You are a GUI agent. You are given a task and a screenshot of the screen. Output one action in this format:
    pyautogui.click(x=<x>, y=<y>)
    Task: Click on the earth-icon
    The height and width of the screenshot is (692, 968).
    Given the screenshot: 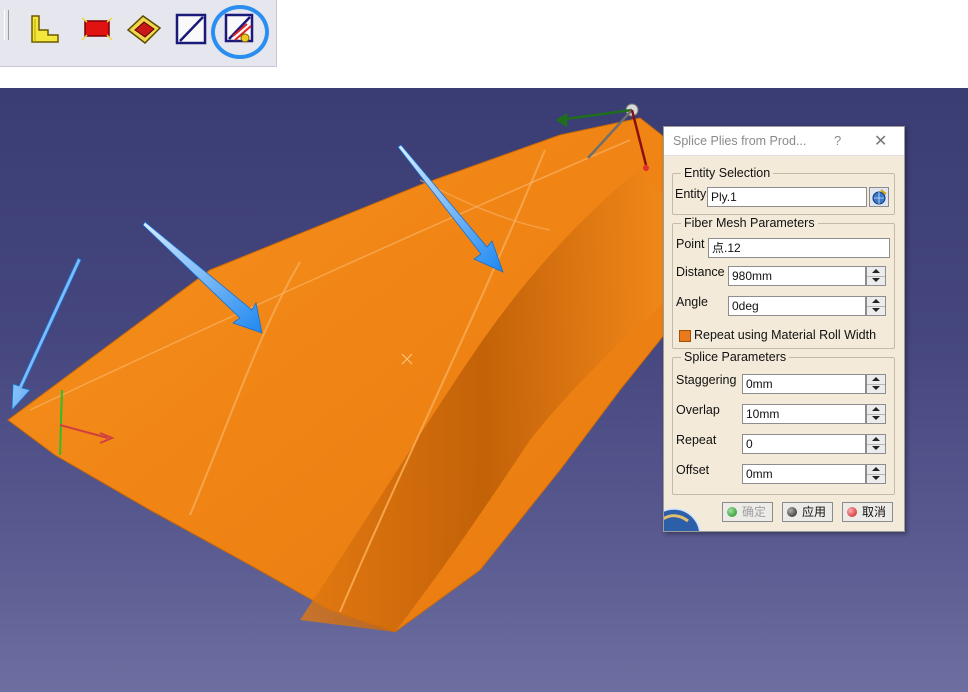 What is the action you would take?
    pyautogui.click(x=682, y=519)
    